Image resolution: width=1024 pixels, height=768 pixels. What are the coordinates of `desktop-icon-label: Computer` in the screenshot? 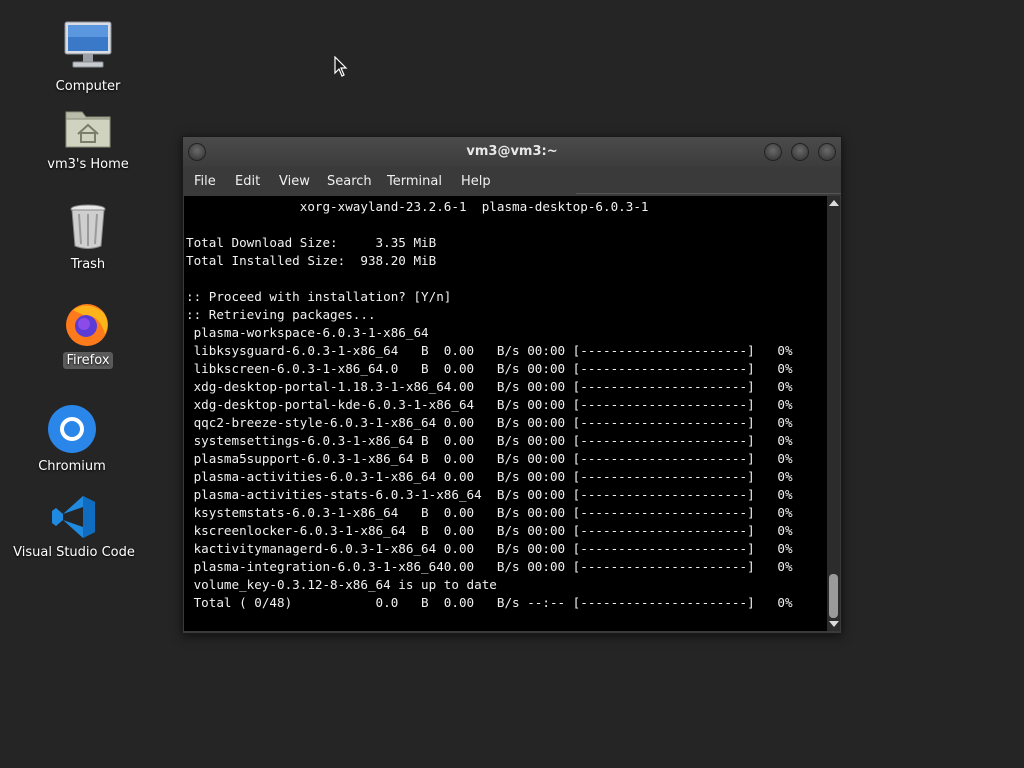 It's located at (88, 86).